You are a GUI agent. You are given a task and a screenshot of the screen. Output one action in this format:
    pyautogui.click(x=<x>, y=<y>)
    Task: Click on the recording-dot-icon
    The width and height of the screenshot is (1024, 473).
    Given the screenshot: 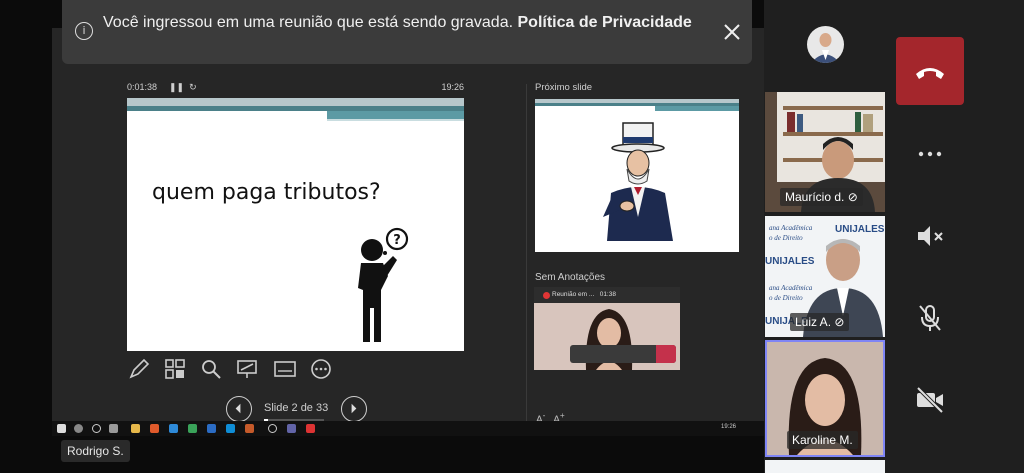 What is the action you would take?
    pyautogui.click(x=546, y=295)
    